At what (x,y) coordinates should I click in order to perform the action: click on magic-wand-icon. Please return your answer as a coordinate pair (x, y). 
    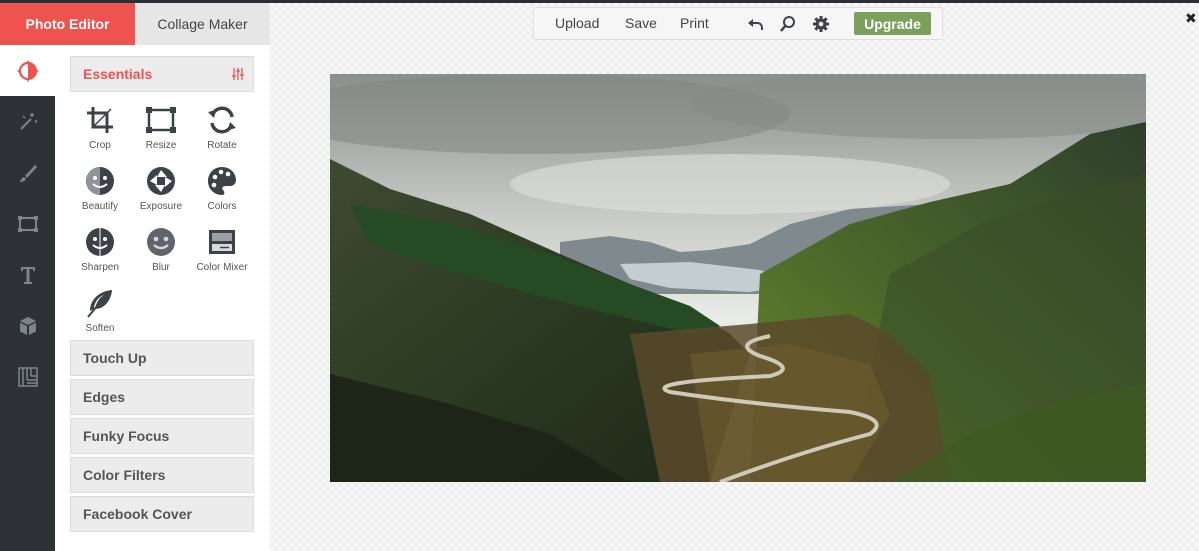
    Looking at the image, I should click on (28, 121).